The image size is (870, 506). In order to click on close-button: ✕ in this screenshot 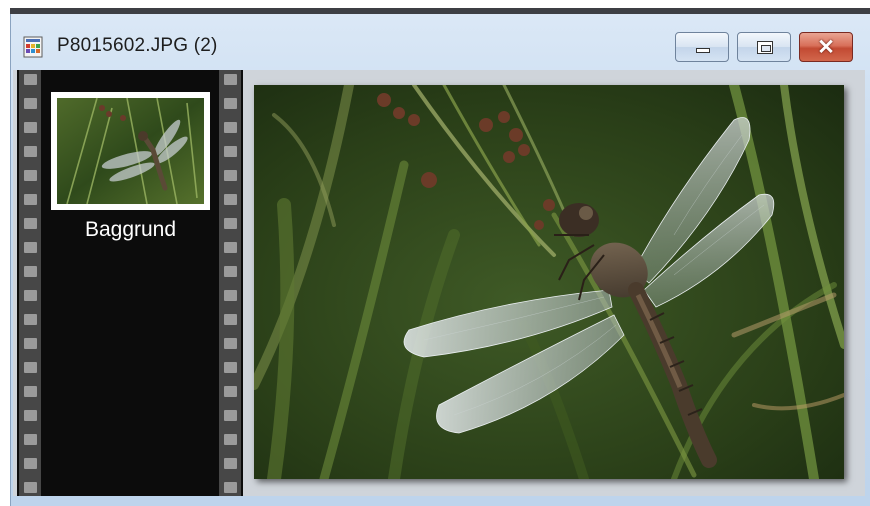, I will do `click(826, 47)`.